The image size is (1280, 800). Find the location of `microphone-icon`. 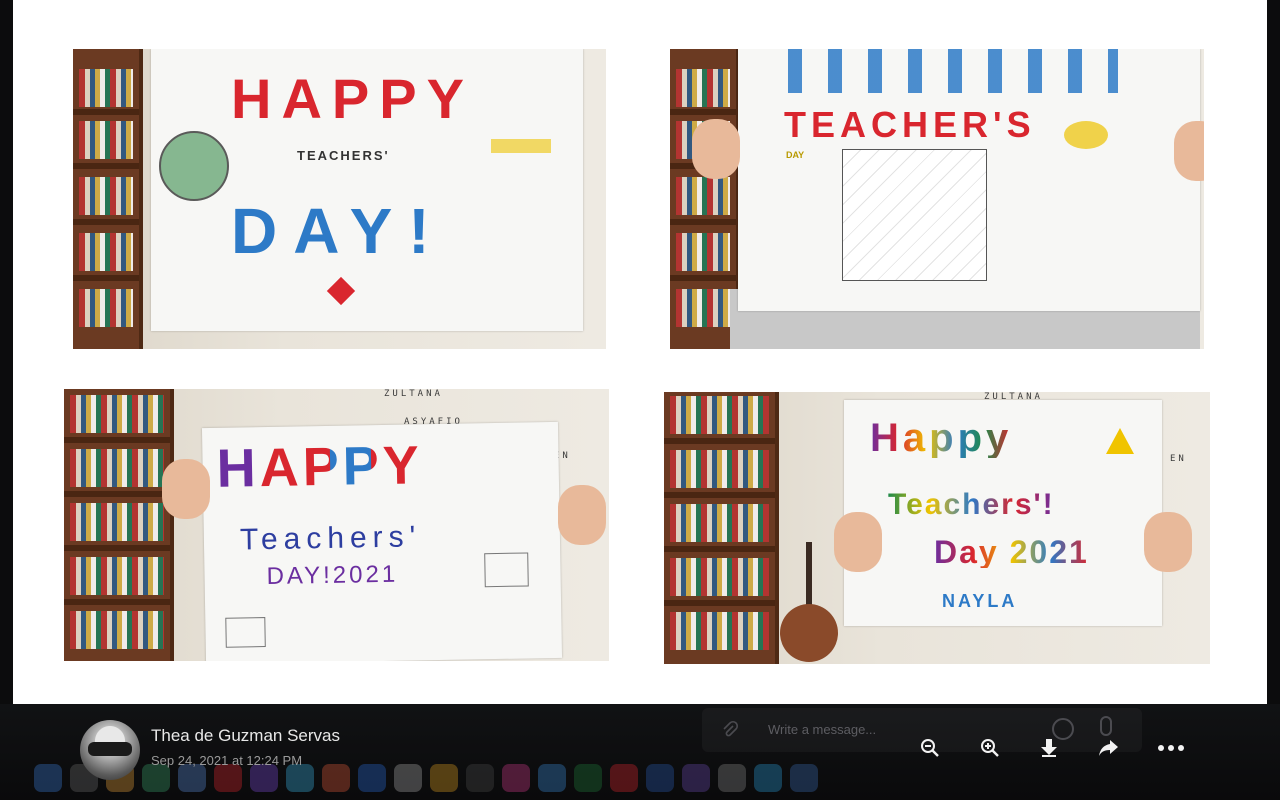

microphone-icon is located at coordinates (1106, 726).